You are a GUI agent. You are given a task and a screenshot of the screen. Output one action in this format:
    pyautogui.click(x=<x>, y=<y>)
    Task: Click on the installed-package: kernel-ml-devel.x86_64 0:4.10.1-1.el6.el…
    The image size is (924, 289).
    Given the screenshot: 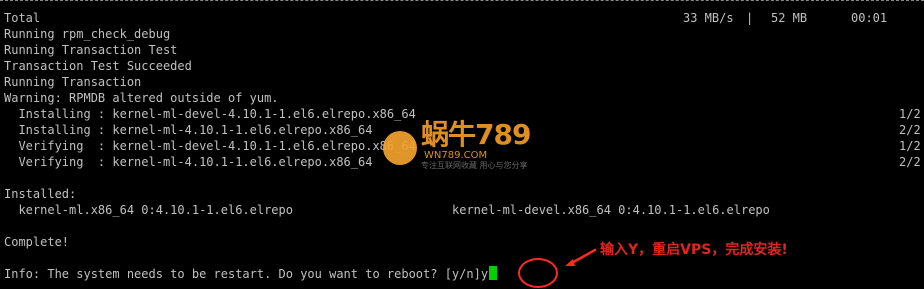 What is the action you would take?
    pyautogui.click(x=611, y=210)
    